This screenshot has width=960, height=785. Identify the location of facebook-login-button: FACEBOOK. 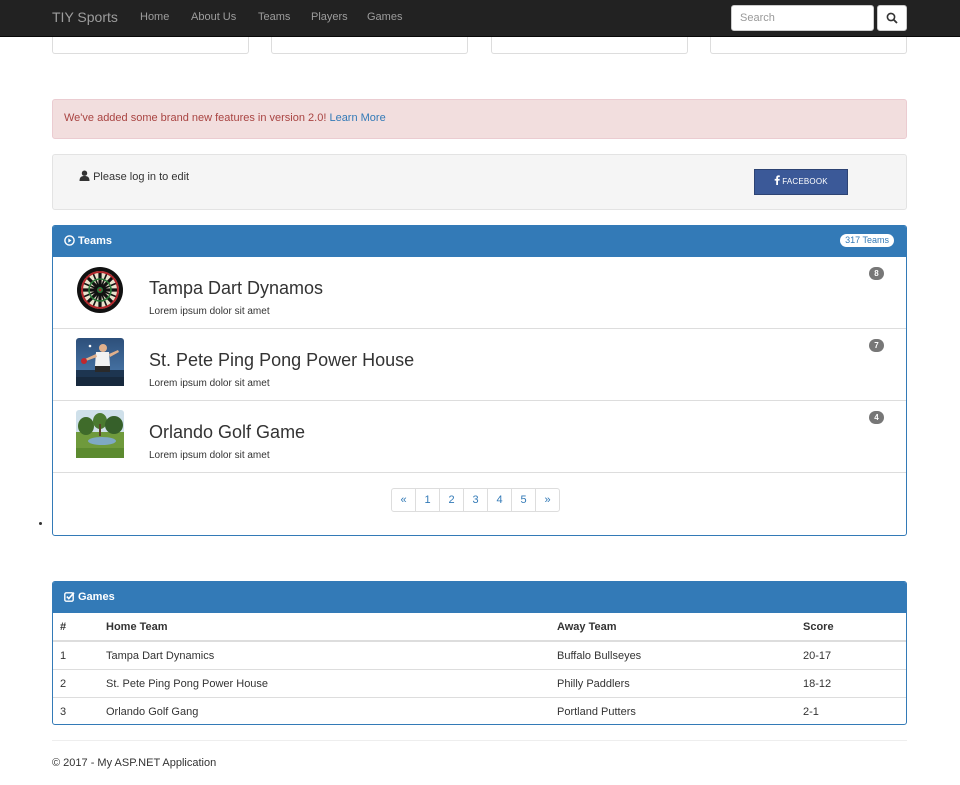
(801, 182).